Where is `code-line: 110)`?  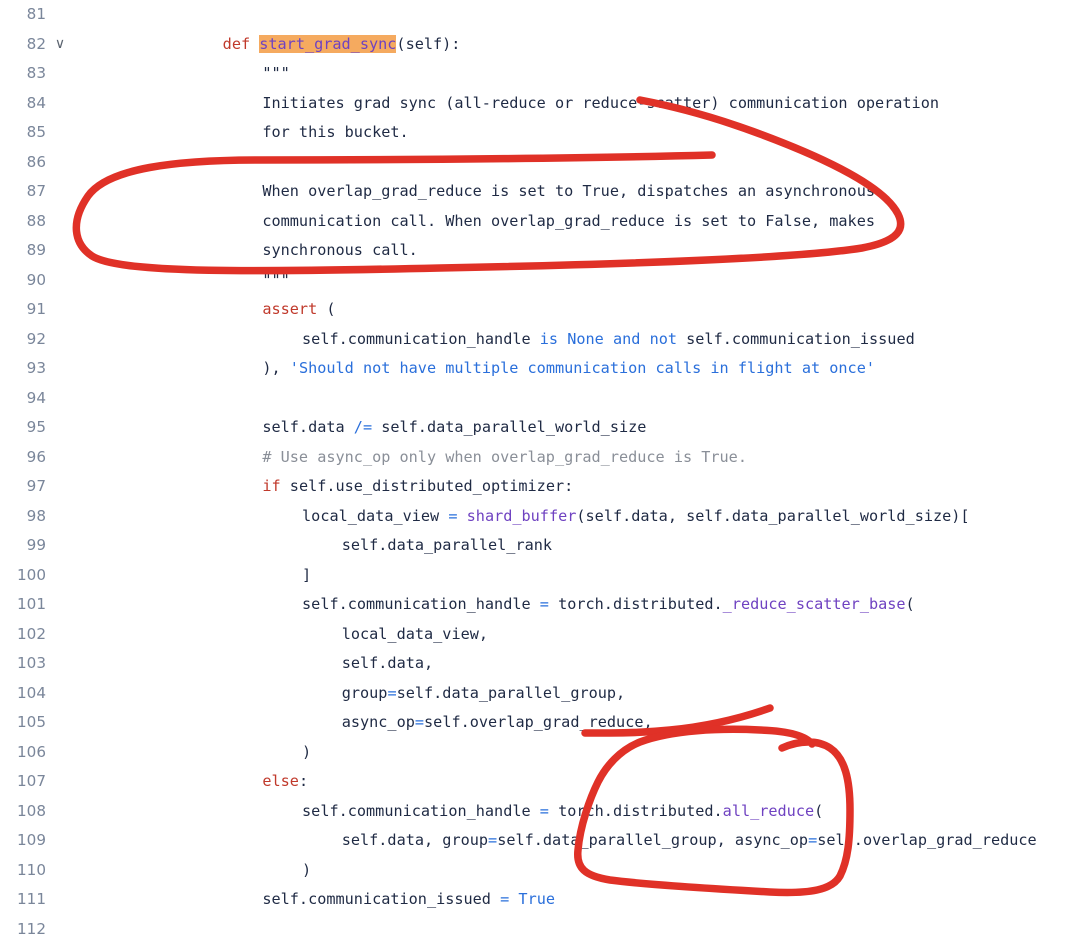
code-line: 110) is located at coordinates (540, 871).